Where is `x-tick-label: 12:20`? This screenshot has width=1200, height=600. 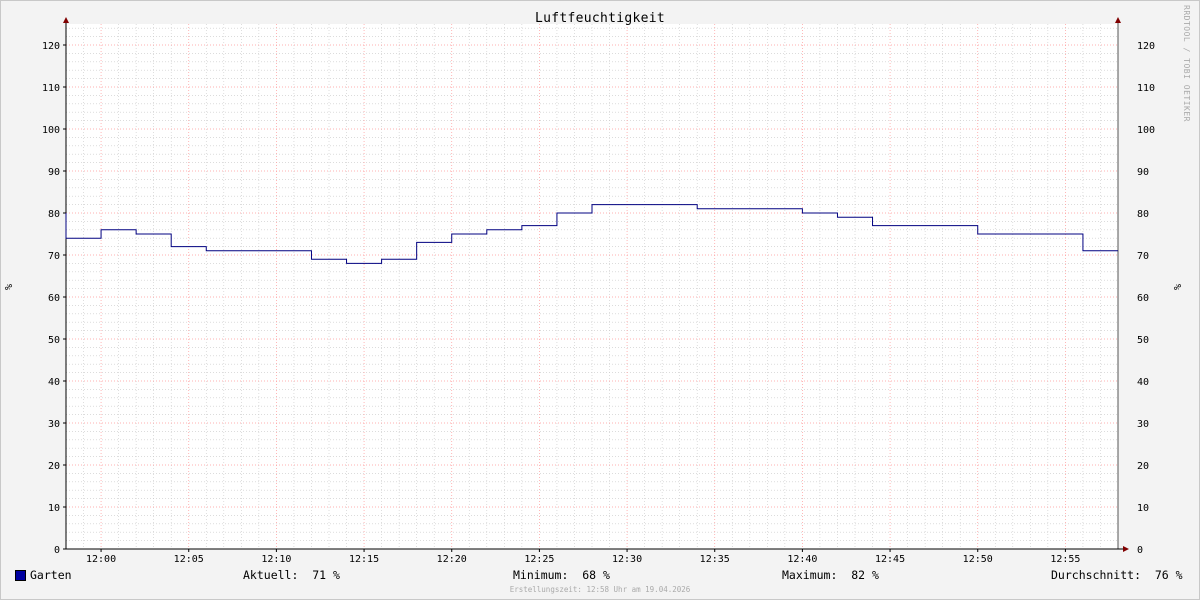
x-tick-label: 12:20 is located at coordinates (452, 559).